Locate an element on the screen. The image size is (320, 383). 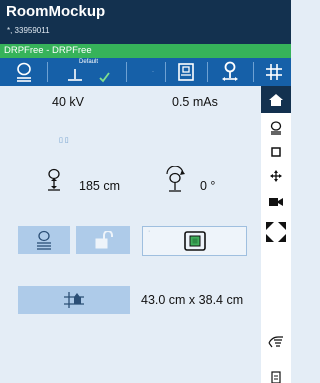
document-icon is located at coordinates (276, 376).